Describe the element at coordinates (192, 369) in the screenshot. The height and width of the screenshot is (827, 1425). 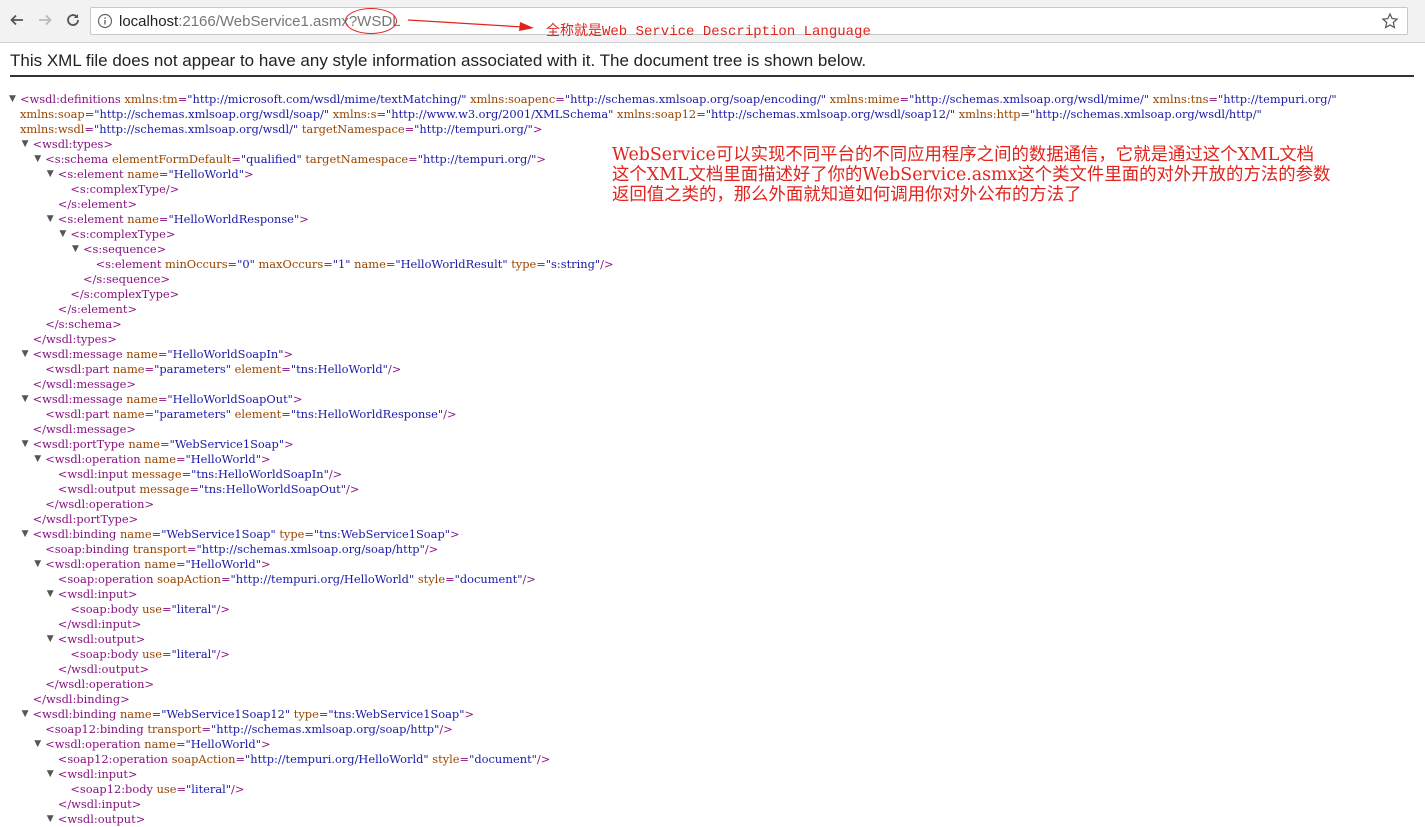
I see `attribute-value: parameters` at that location.